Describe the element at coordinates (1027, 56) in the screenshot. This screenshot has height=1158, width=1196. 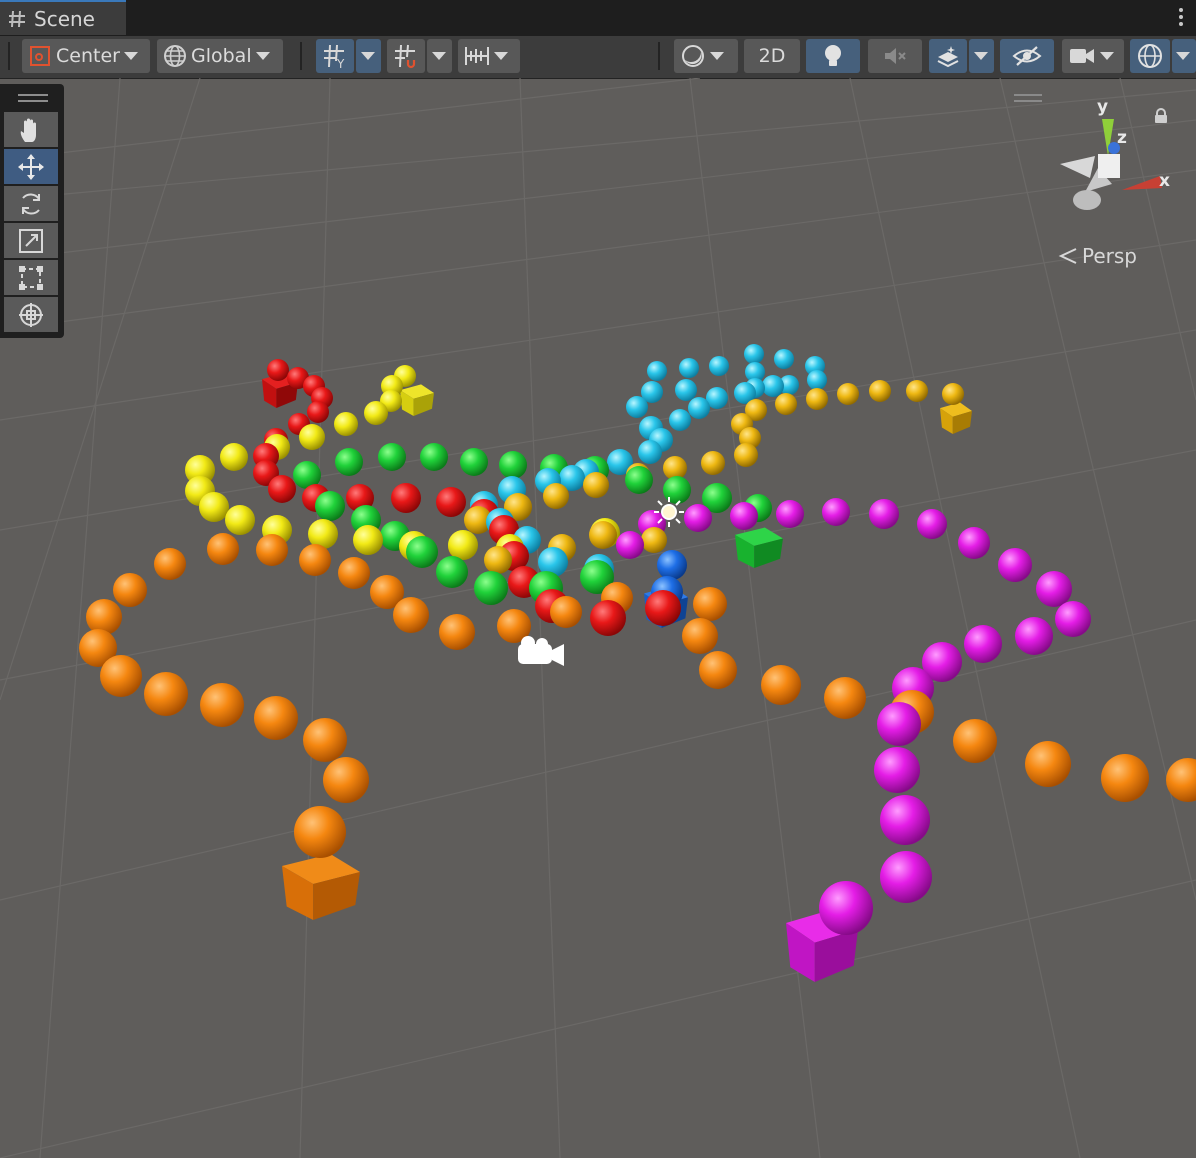
I see `scene-visibility-button` at that location.